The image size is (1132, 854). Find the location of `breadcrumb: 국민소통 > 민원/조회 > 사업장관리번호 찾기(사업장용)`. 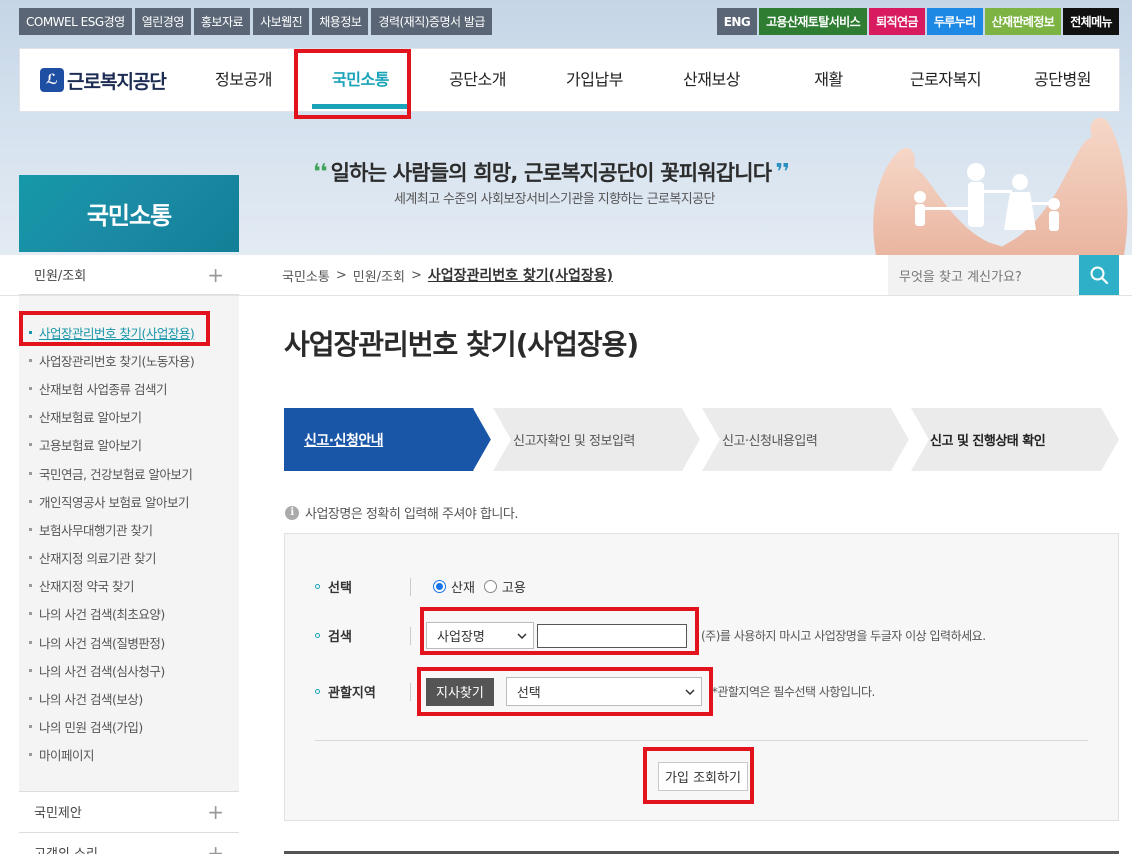

breadcrumb: 국민소통 > 민원/조회 > 사업장관리번호 찾기(사업장용) is located at coordinates (447, 275).